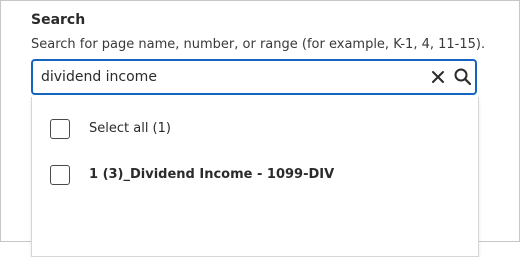 This screenshot has height=257, width=520. What do you see at coordinates (130, 128) in the screenshot?
I see `select-all-label: Select all (1)` at bounding box center [130, 128].